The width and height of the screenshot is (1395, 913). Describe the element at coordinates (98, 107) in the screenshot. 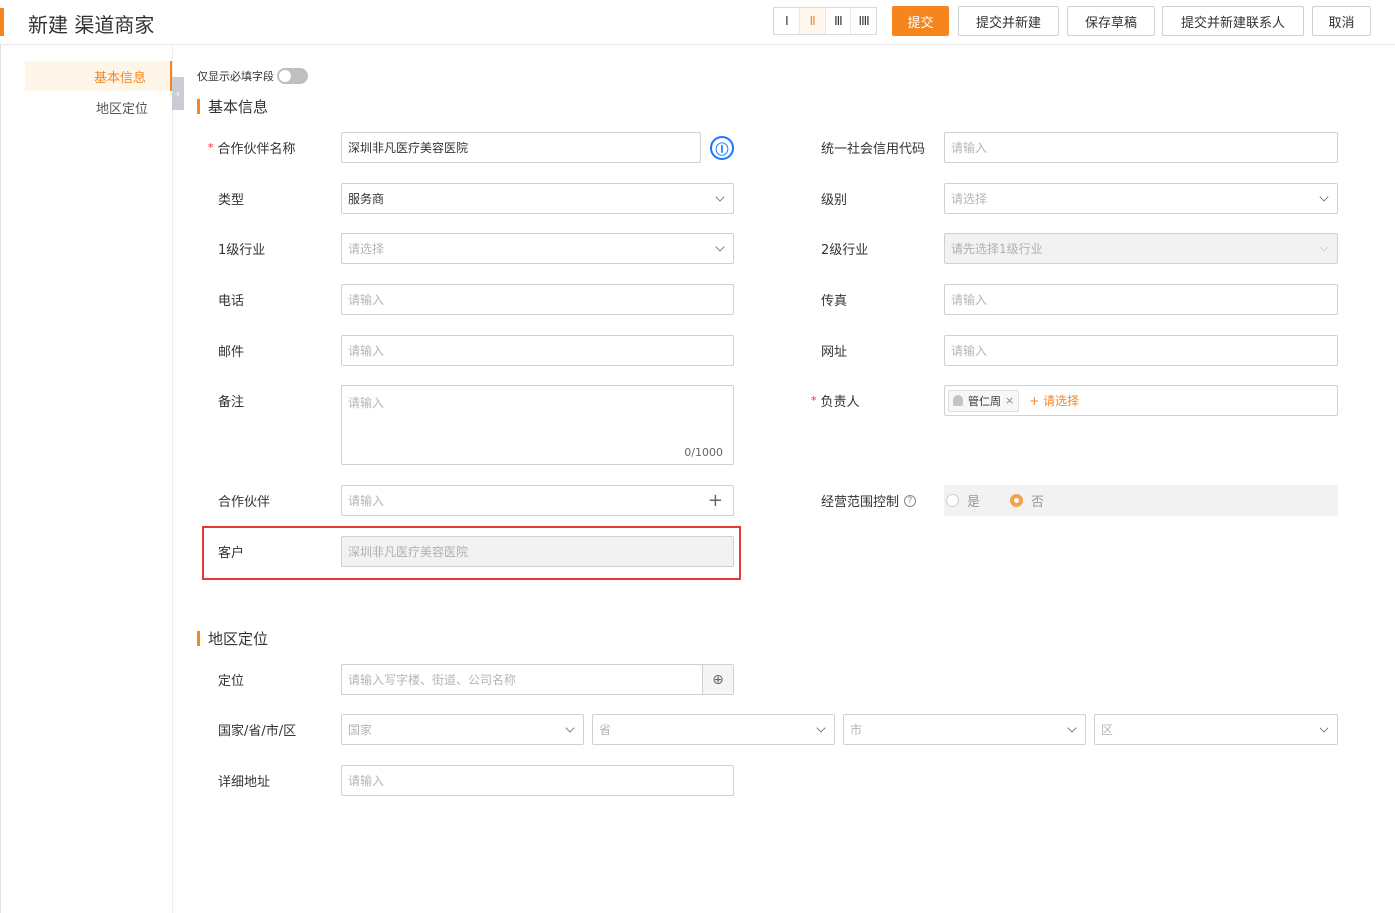

I see `sidebar-item-region: 地区定位` at that location.